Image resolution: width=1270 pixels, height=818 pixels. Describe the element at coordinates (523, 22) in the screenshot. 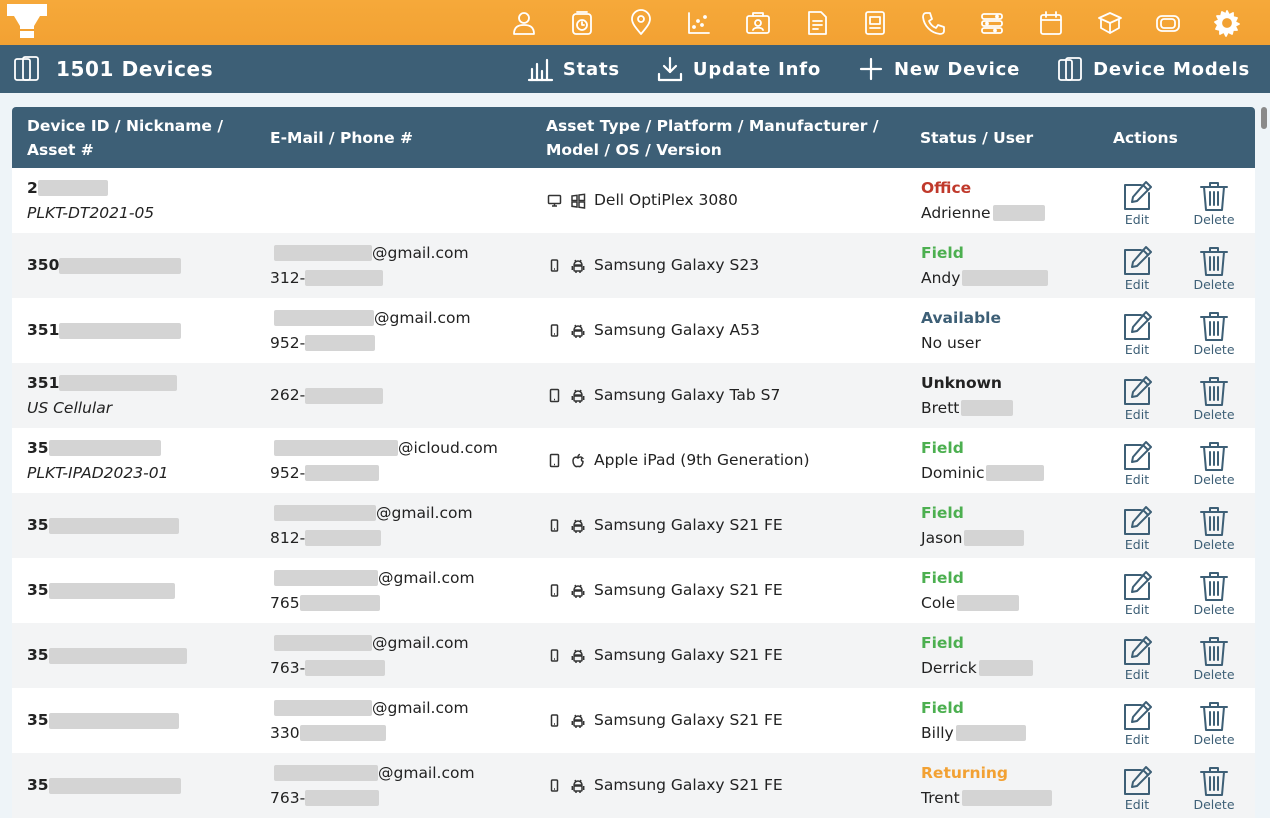

I see `nav-user-button` at that location.